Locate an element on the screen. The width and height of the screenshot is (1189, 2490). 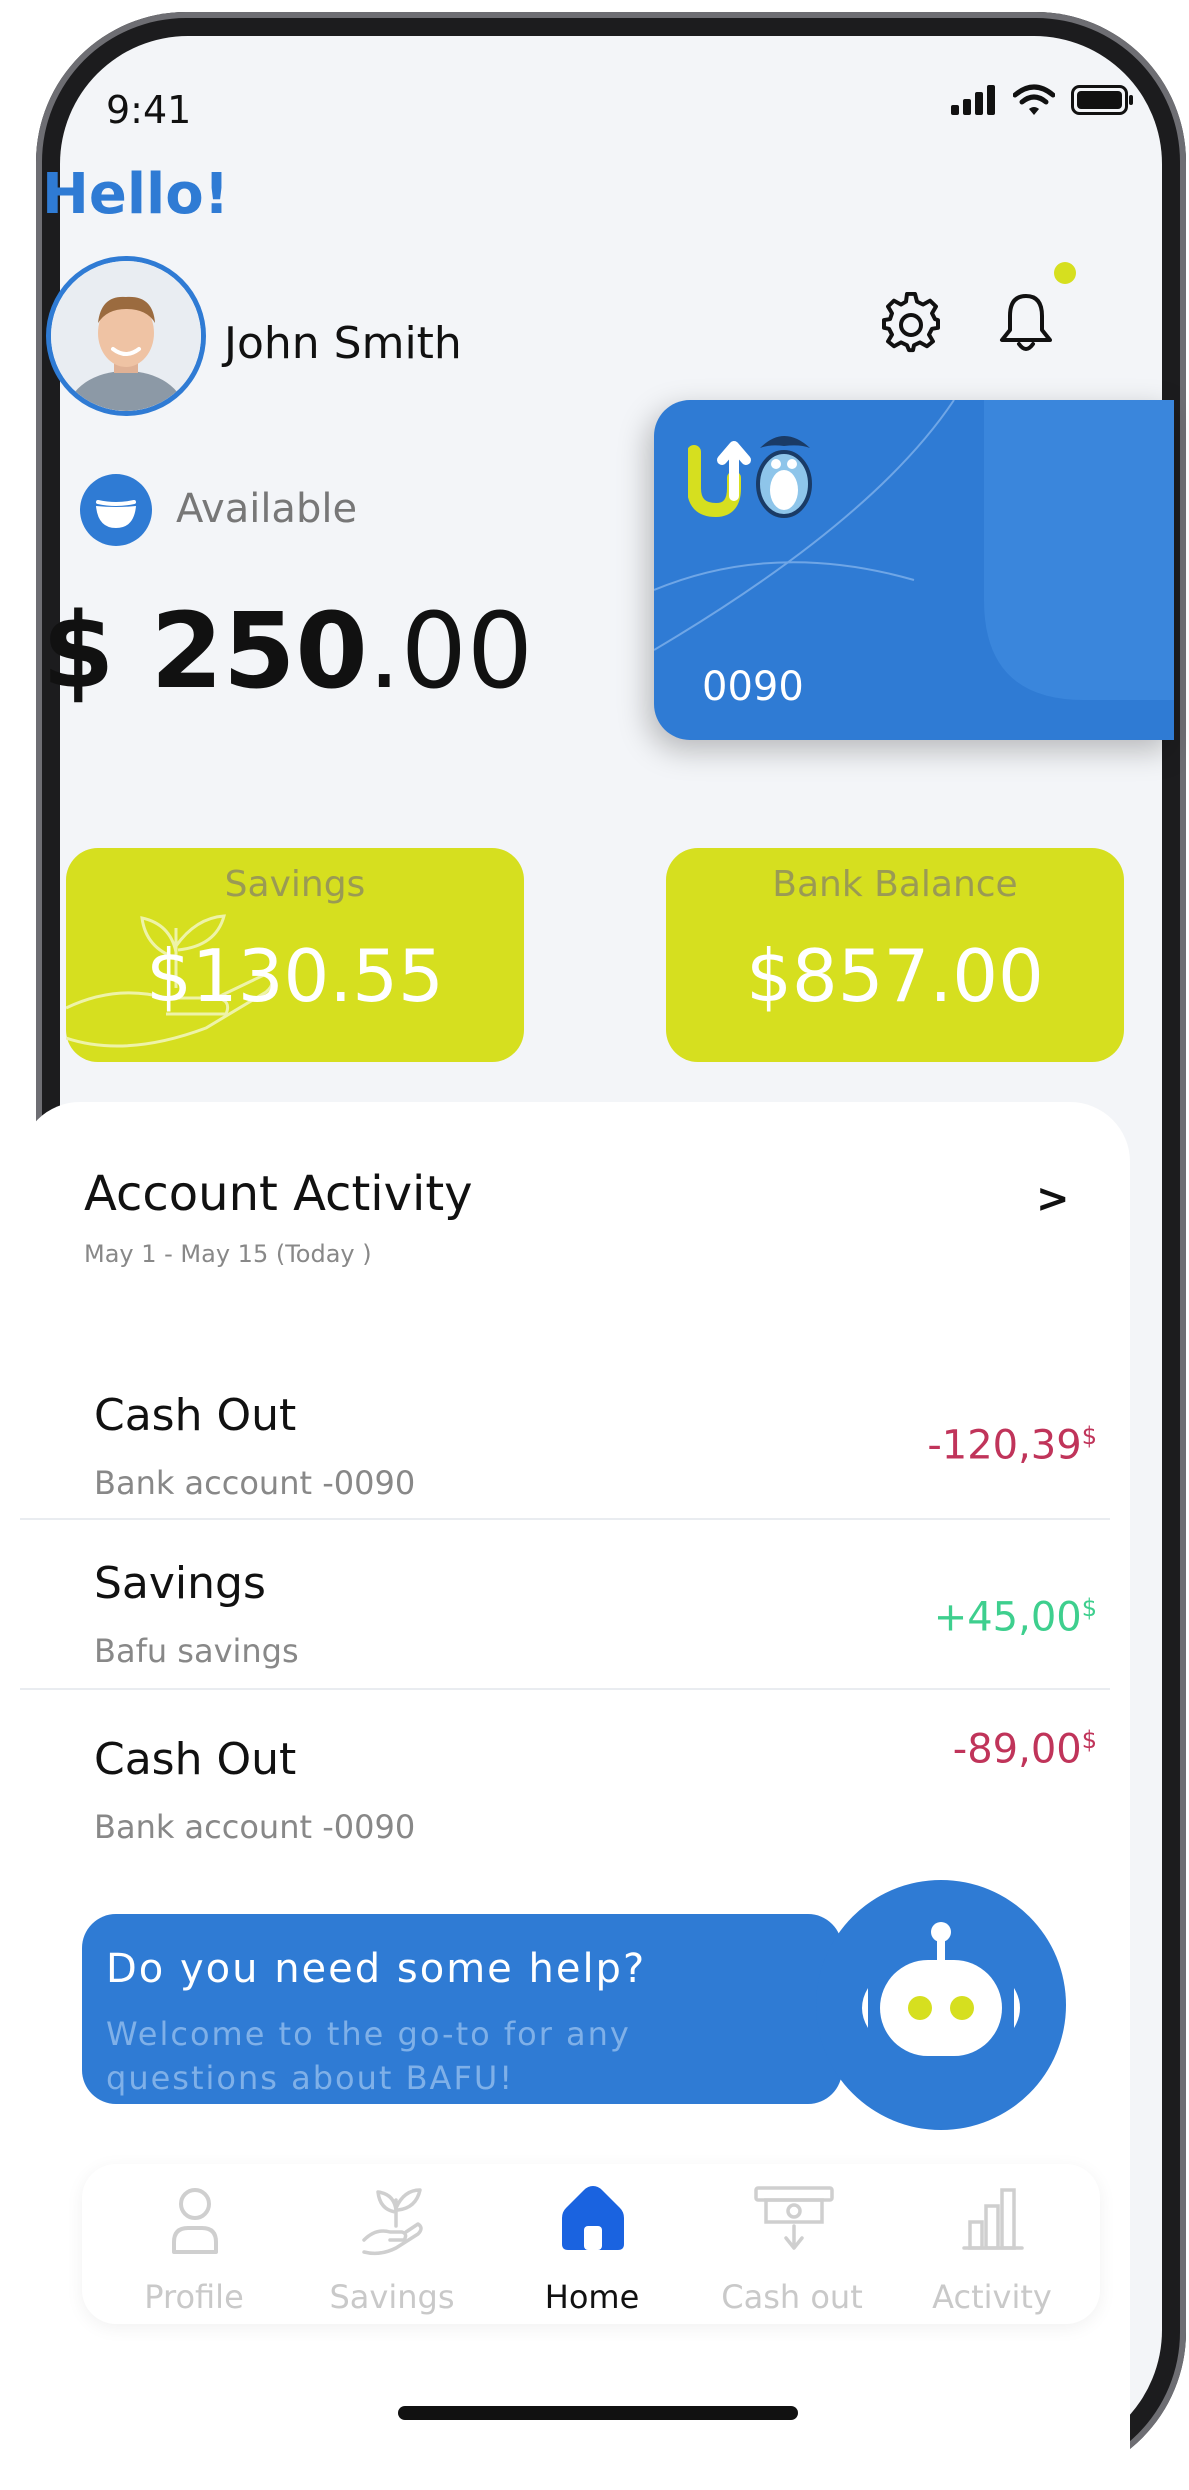
notifications-button is located at coordinates (1026, 325).